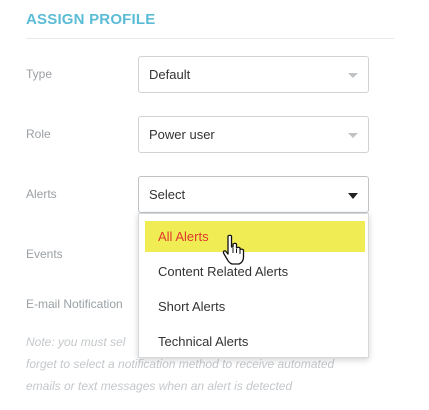 The width and height of the screenshot is (429, 410). What do you see at coordinates (255, 306) in the screenshot?
I see `dropdown-option-short-alerts: Short Alerts` at bounding box center [255, 306].